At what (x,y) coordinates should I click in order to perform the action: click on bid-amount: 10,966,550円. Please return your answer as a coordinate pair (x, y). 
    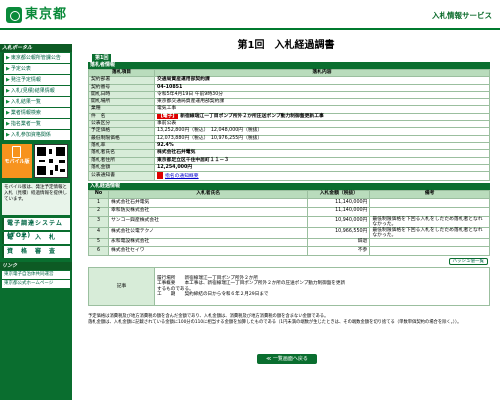
    Looking at the image, I should click on (339, 232).